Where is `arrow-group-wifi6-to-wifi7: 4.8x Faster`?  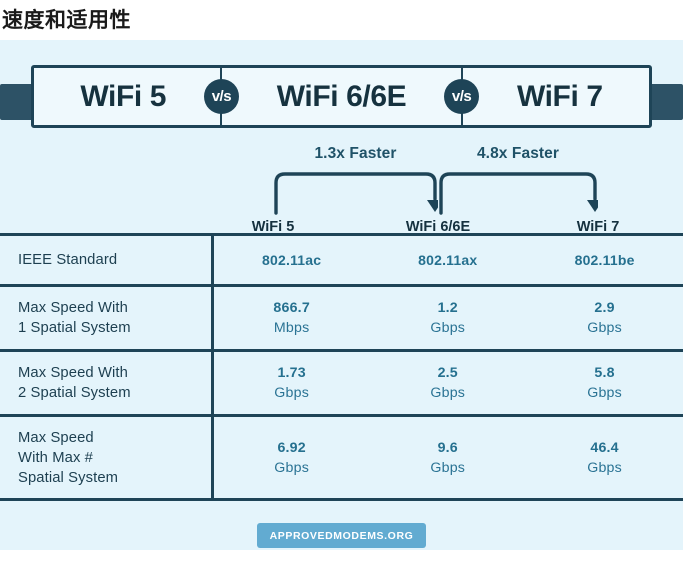
arrow-group-wifi6-to-wifi7: 4.8x Faster is located at coordinates (518, 180).